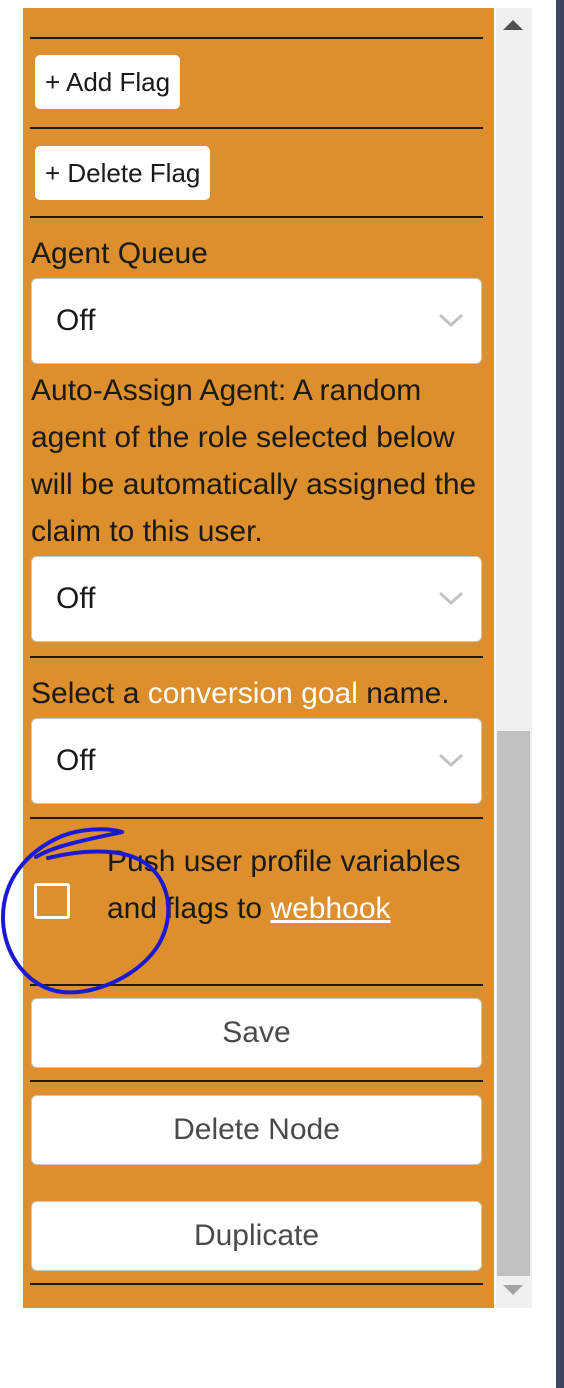  What do you see at coordinates (76, 598) in the screenshot?
I see `auto-assign-value: Off` at bounding box center [76, 598].